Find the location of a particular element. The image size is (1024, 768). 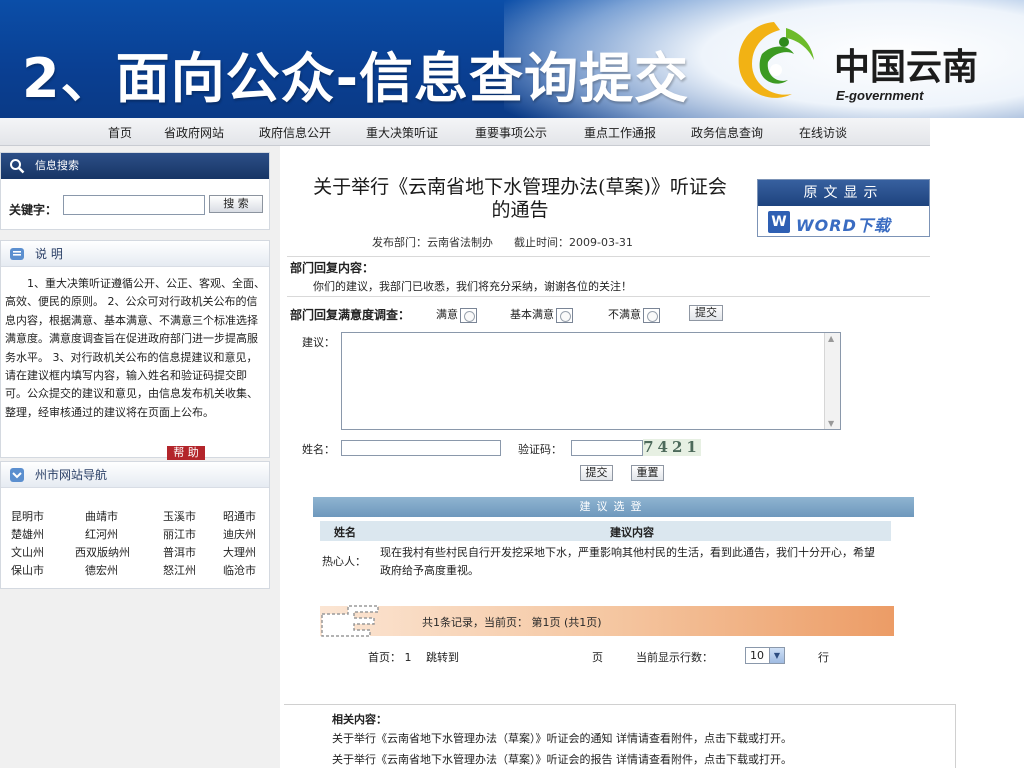

city-link: 德宏州 is located at coordinates (114, 570).